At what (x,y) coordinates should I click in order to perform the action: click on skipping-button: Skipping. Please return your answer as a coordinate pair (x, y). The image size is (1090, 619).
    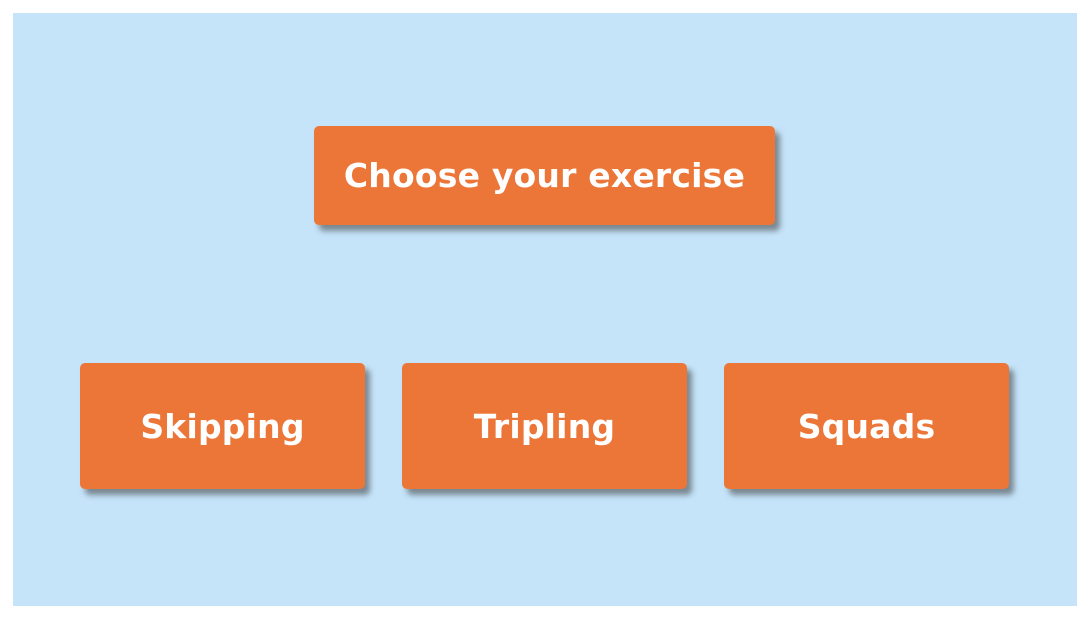
    Looking at the image, I should click on (222, 426).